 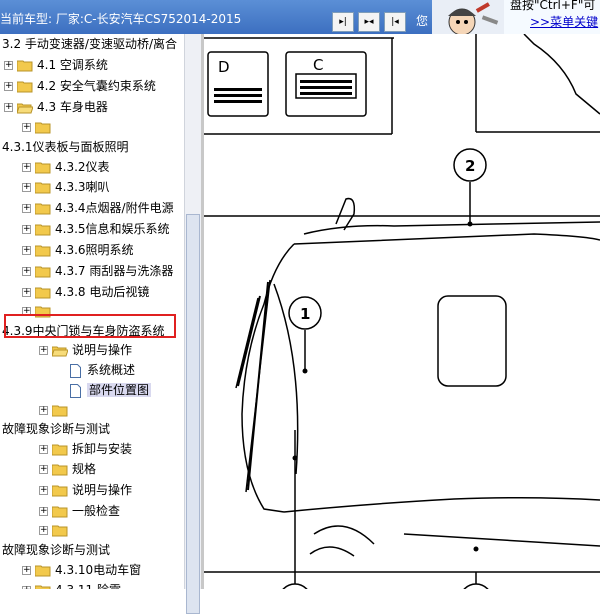 I want to click on tree-item: + 一般检查, so click(x=79, y=511).